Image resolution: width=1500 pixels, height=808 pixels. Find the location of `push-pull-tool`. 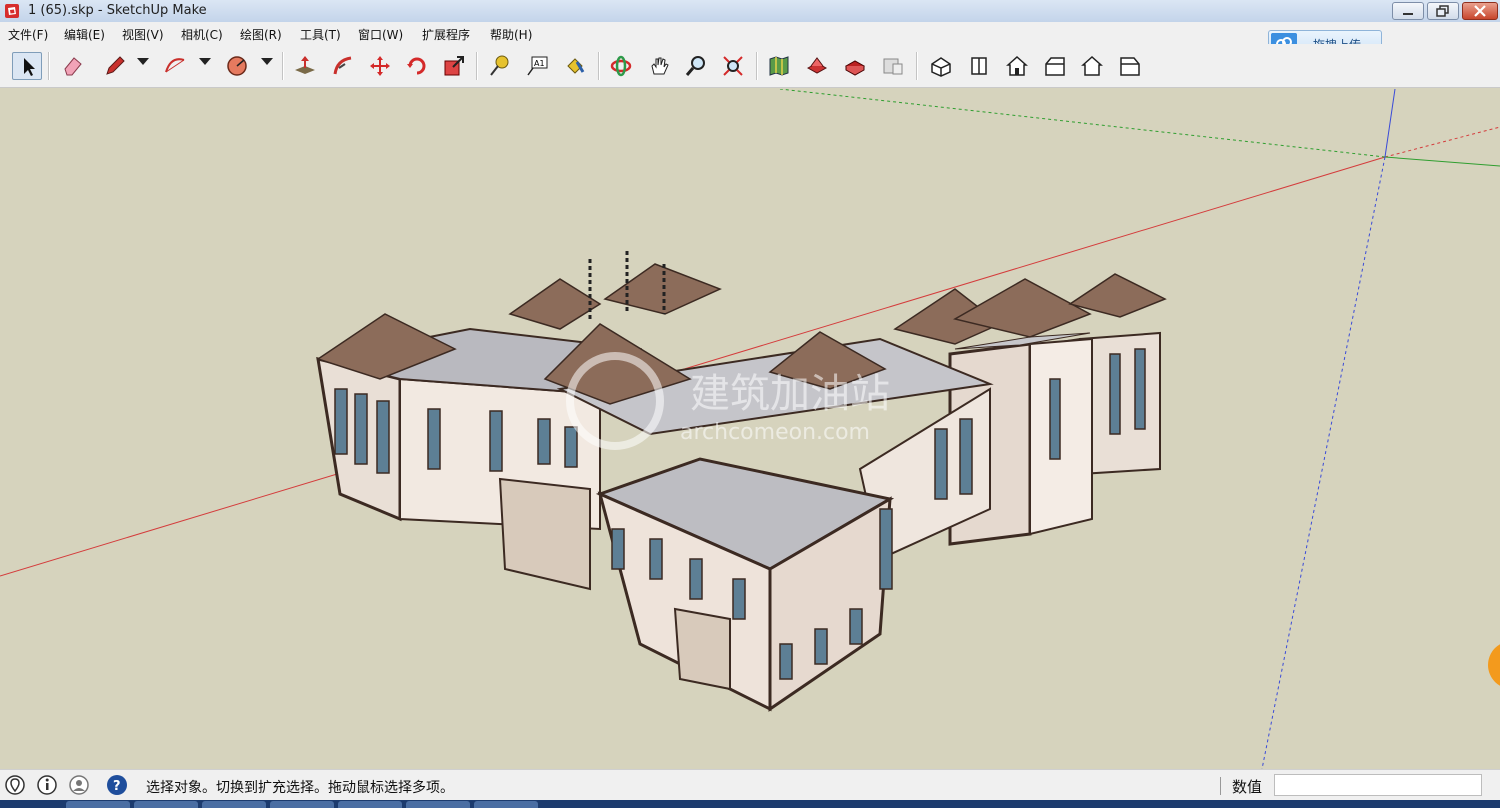

push-pull-tool is located at coordinates (305, 66).